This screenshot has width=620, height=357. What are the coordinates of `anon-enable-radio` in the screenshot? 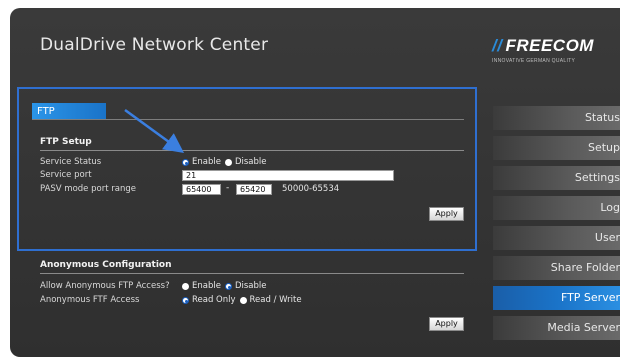 It's located at (185, 286).